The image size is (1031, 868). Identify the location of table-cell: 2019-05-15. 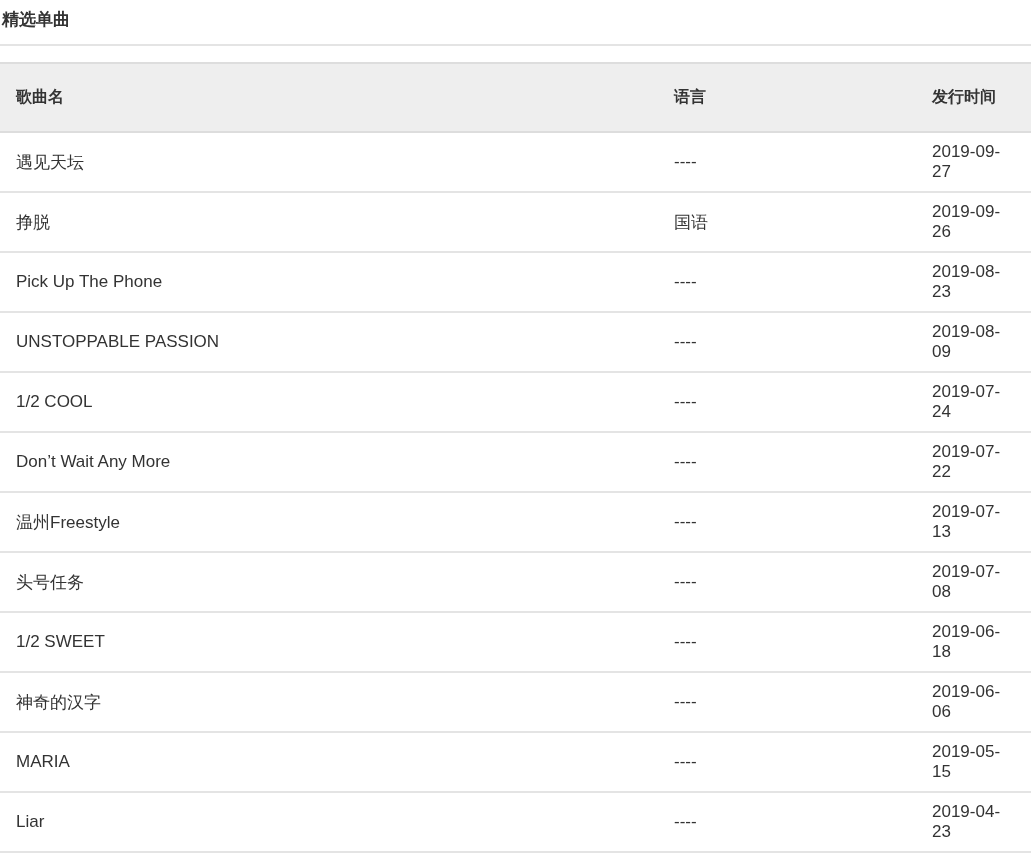
(973, 762).